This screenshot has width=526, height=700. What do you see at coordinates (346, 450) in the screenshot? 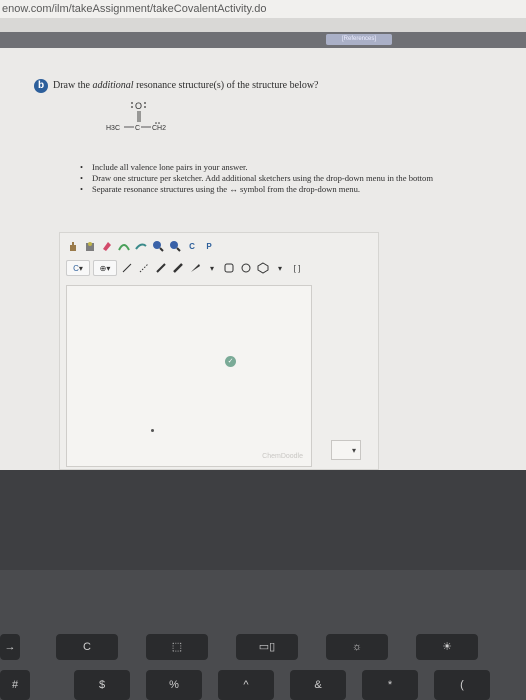
I see `sketcher-dropdown: ▾` at bounding box center [346, 450].